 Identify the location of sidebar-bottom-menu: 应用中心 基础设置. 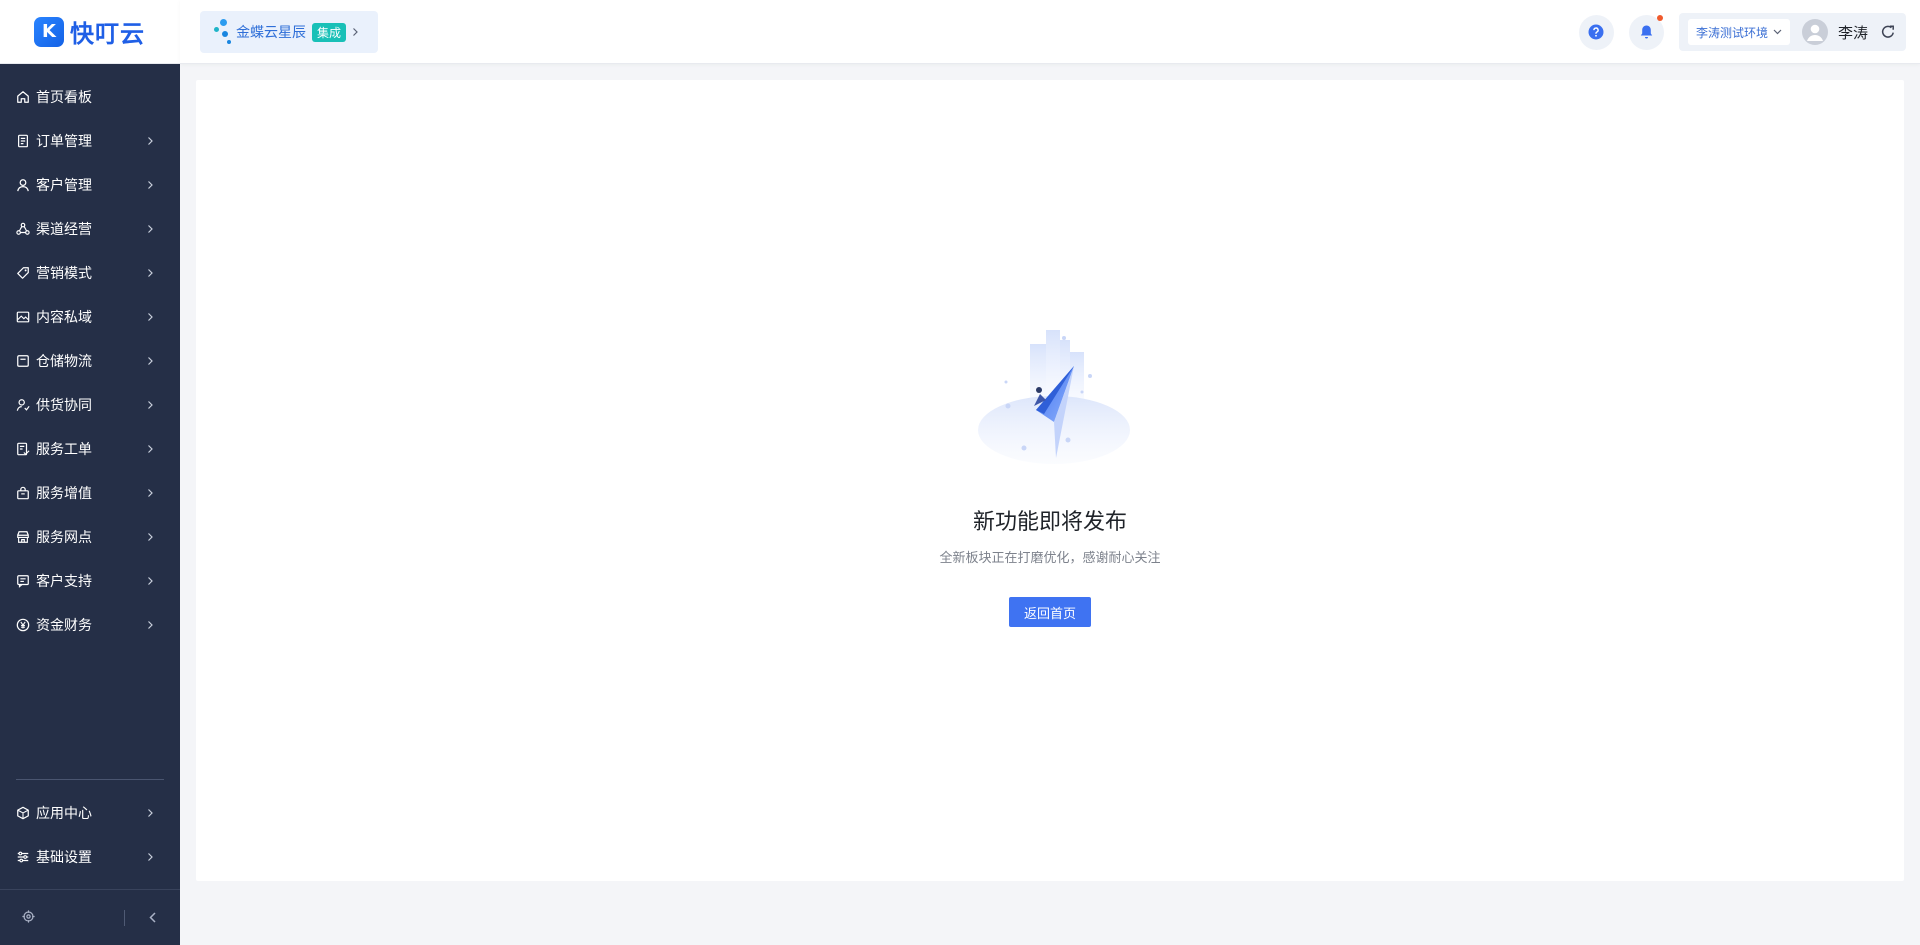
(90, 835).